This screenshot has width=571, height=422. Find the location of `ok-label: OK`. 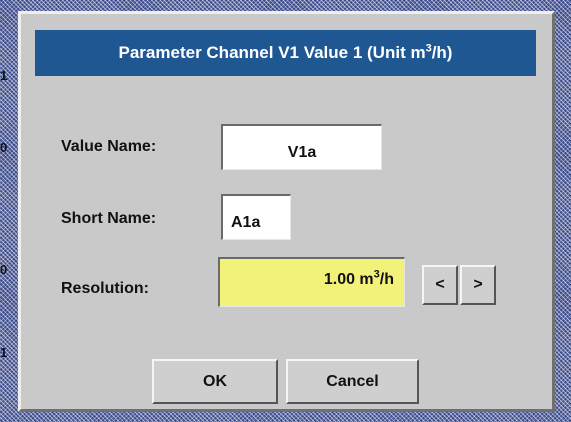

ok-label: OK is located at coordinates (215, 381).